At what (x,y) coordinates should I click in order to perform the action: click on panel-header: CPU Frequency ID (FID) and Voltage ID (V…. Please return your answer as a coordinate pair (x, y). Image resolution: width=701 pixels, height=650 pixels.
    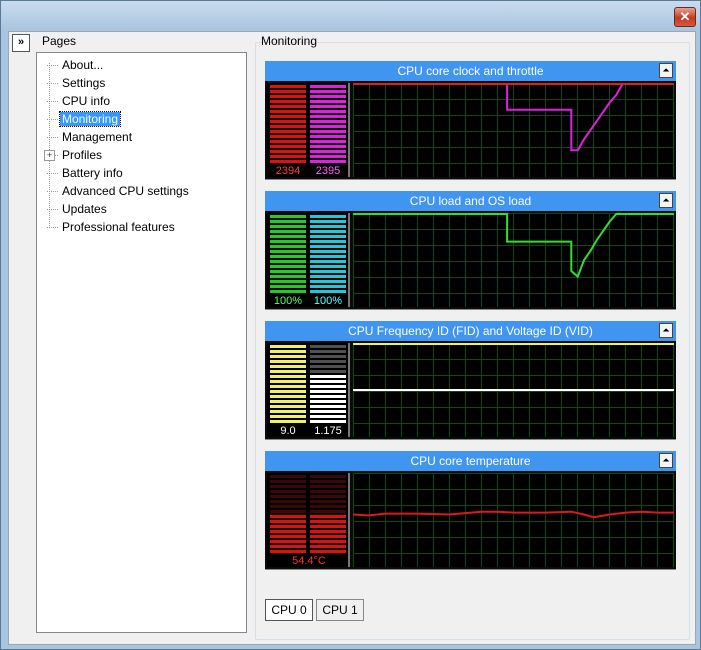
    Looking at the image, I should click on (470, 331).